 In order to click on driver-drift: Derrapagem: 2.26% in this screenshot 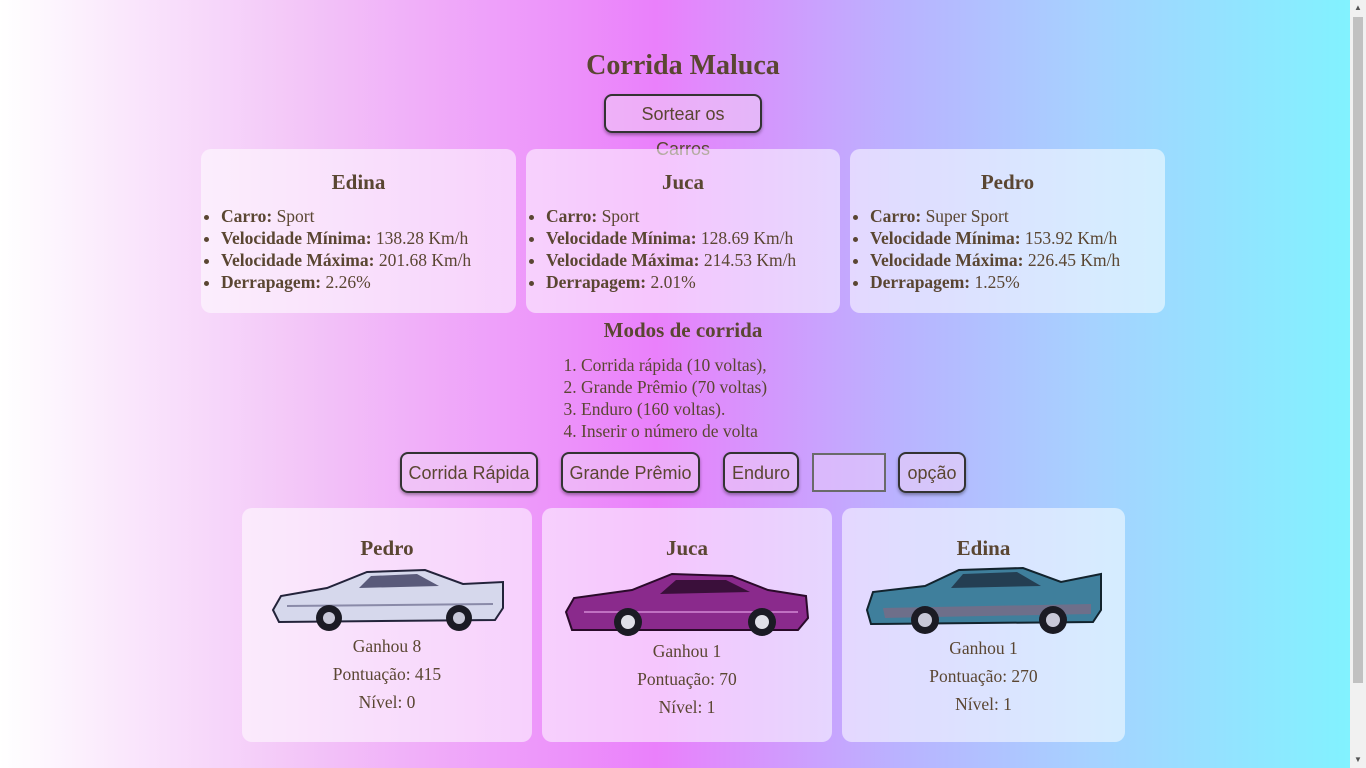, I will do `click(346, 282)`.